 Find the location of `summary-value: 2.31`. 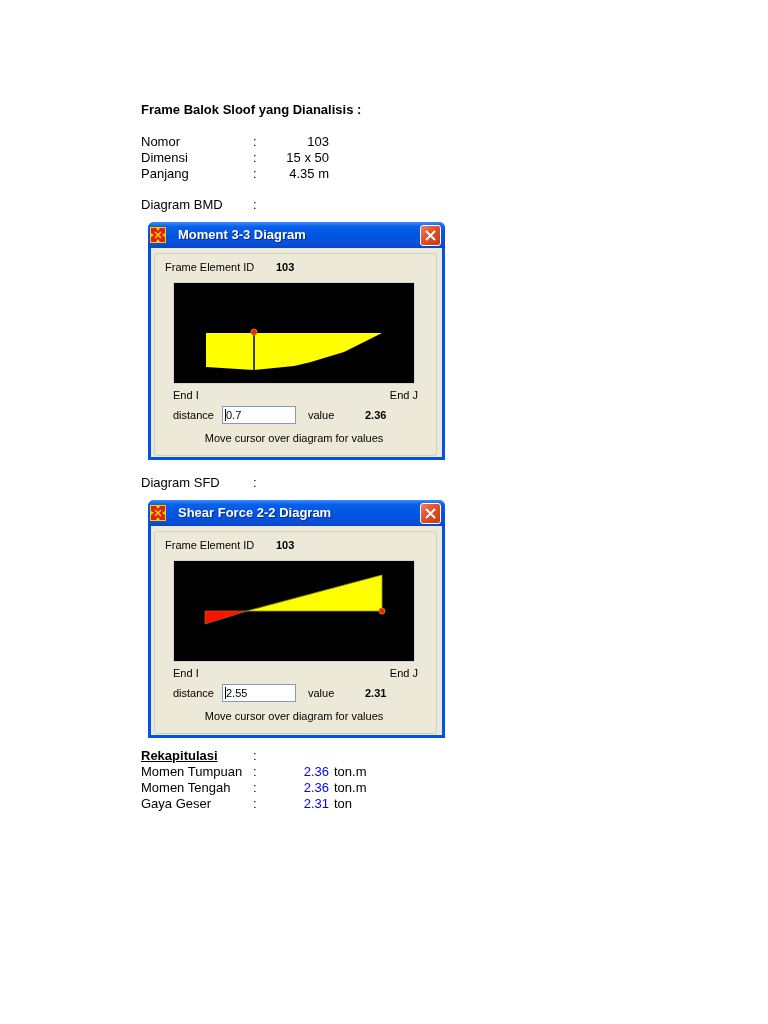

summary-value: 2.31 is located at coordinates (316, 804).